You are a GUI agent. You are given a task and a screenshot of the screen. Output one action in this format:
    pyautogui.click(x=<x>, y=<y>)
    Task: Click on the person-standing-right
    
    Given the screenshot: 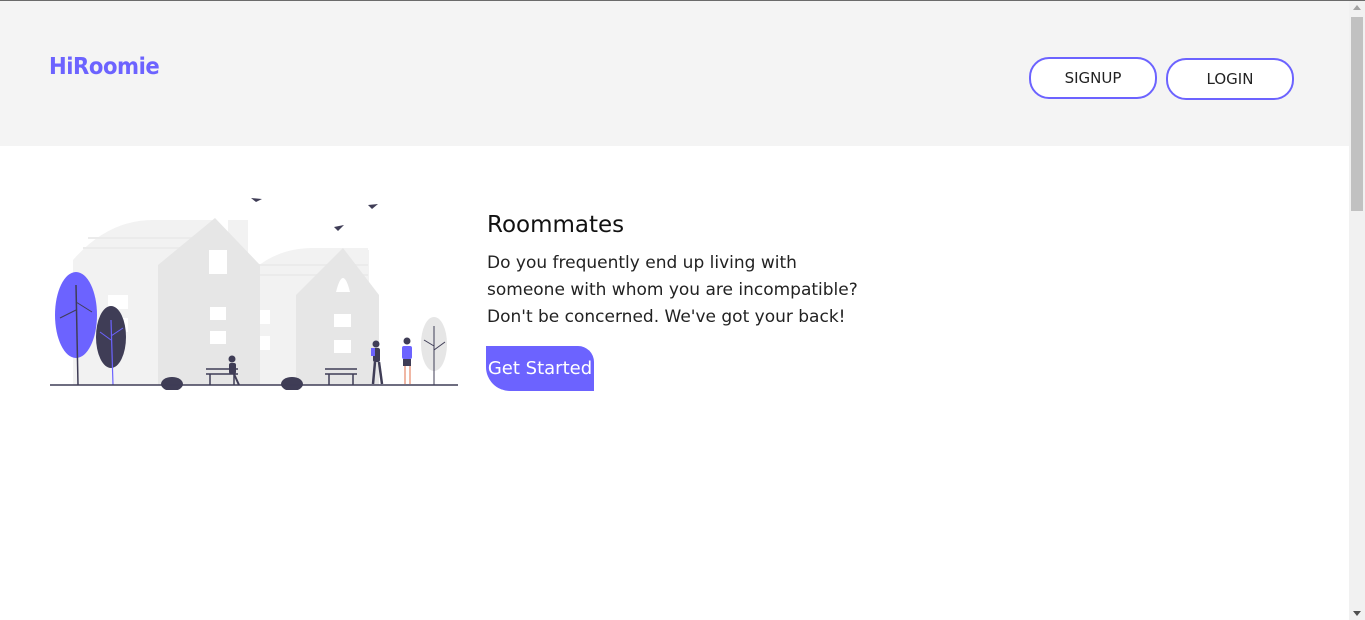 What is the action you would take?
    pyautogui.click(x=407, y=360)
    